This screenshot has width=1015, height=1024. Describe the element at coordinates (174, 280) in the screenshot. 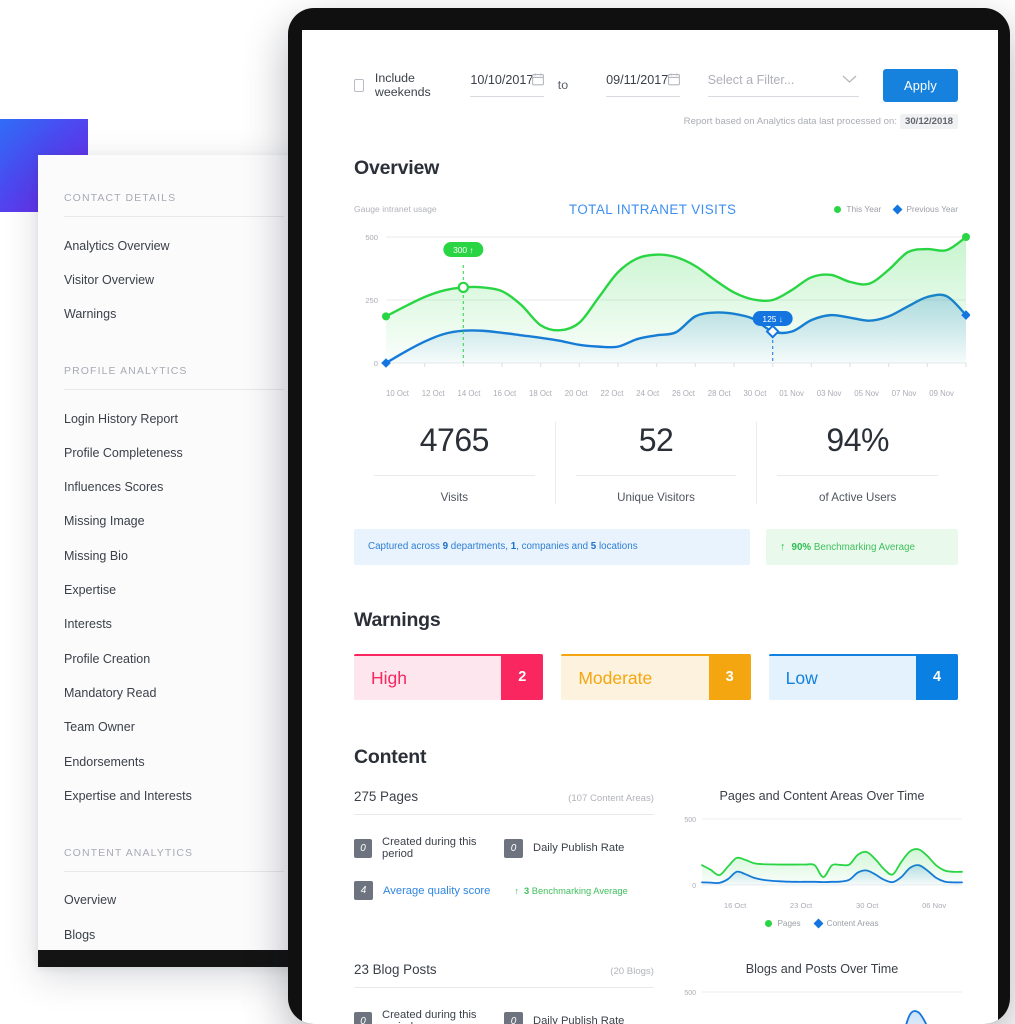

I see `sidebar-item-visitor-overview: Visitor Overview` at that location.